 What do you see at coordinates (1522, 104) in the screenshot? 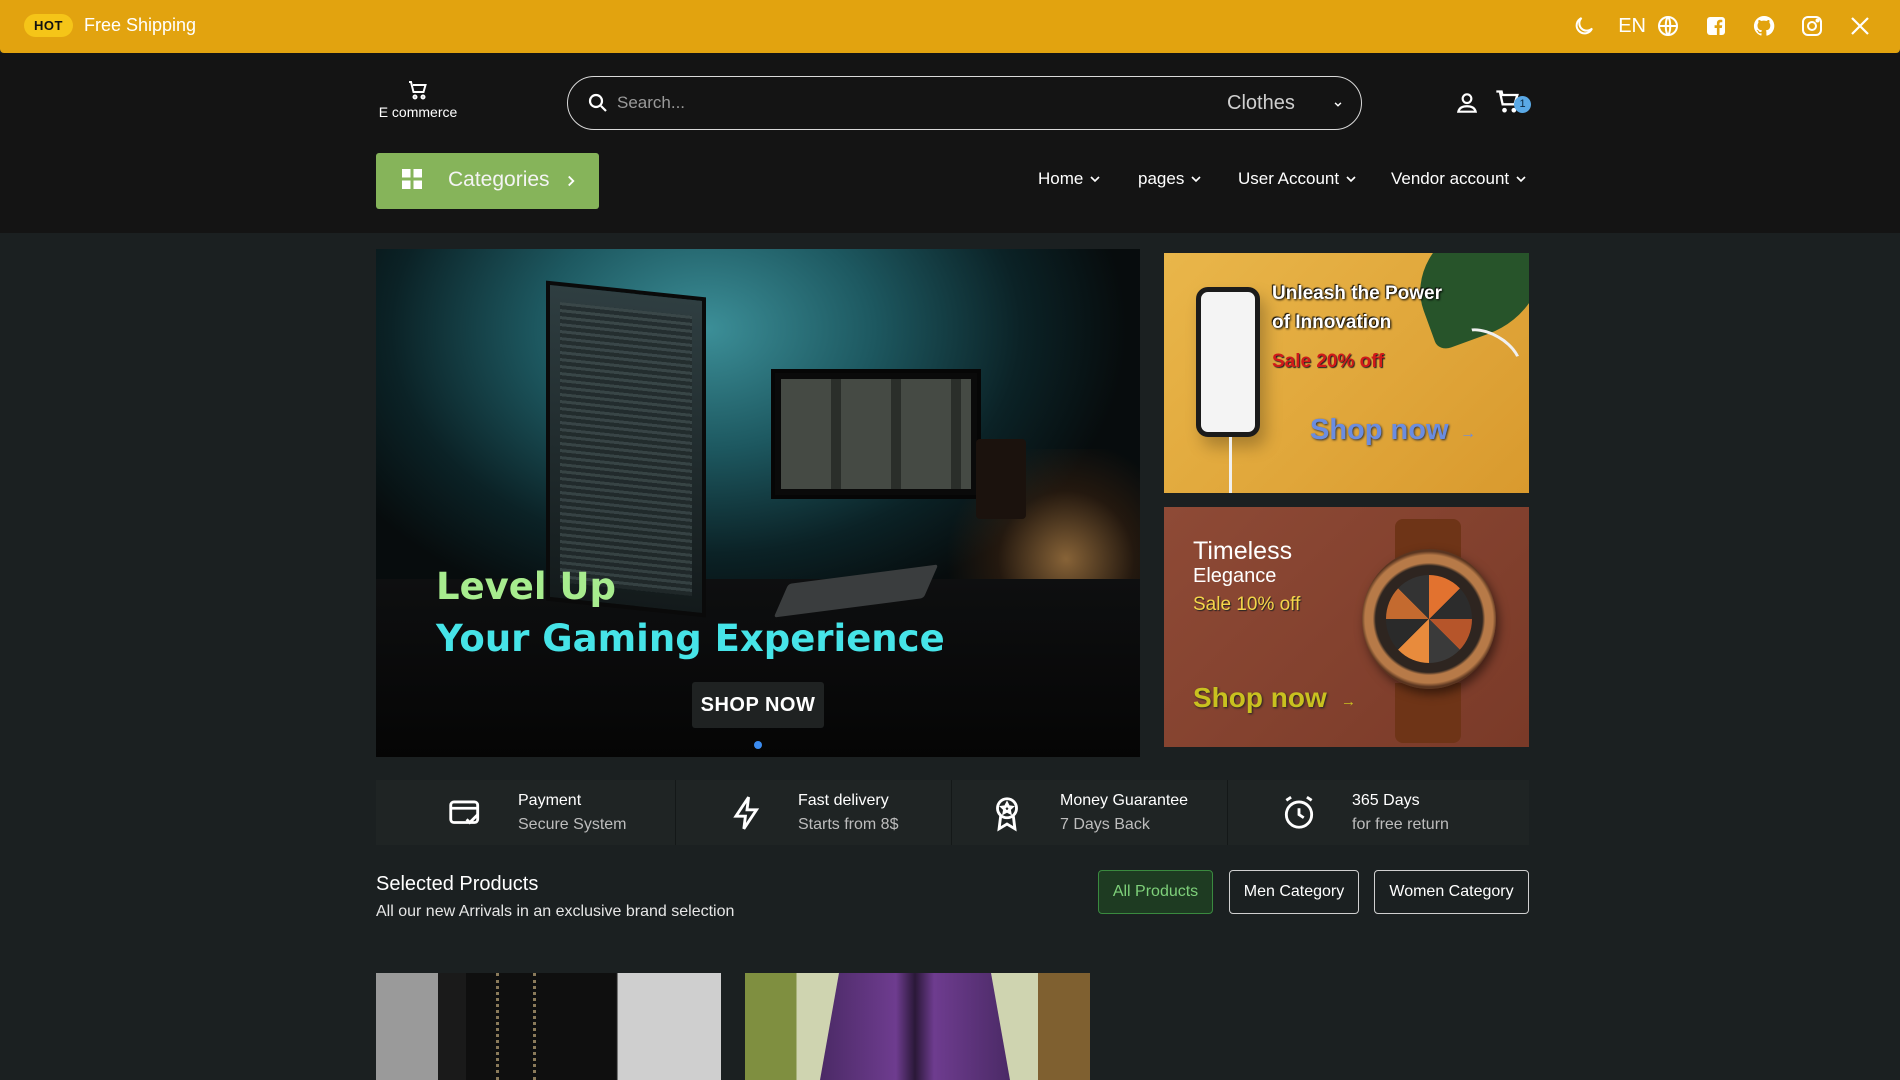
I see `cart-count-badge: 1` at bounding box center [1522, 104].